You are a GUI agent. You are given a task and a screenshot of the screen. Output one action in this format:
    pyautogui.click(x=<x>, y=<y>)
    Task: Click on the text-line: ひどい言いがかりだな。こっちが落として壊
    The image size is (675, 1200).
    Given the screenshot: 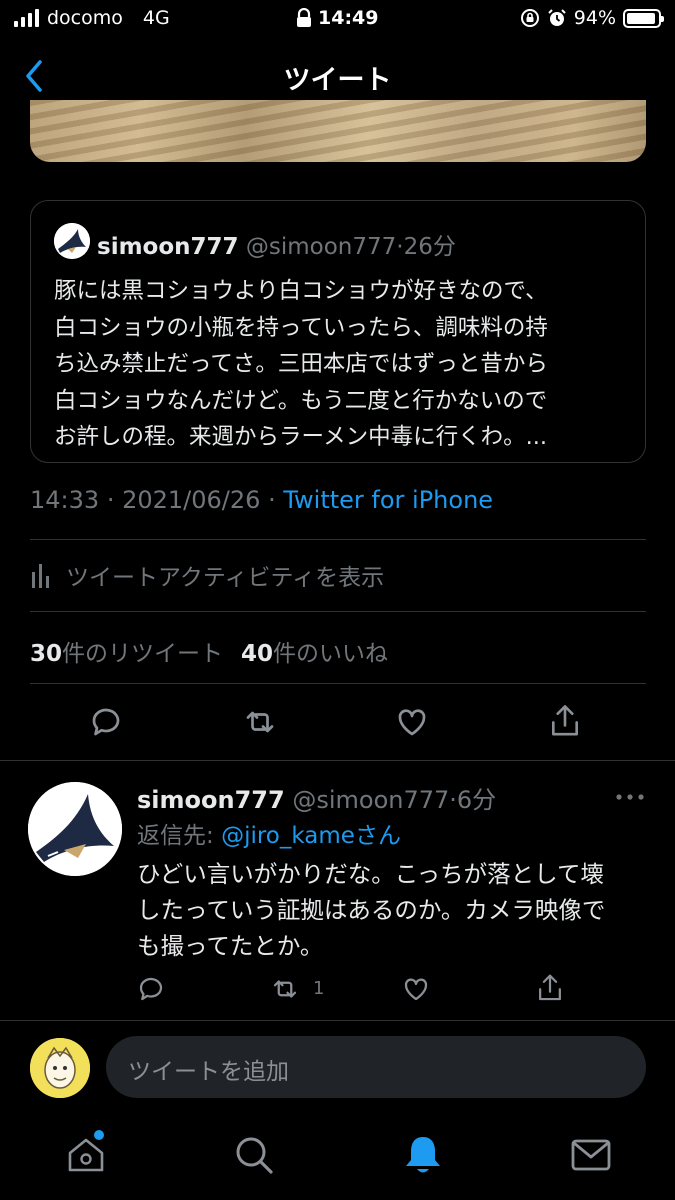 What is the action you would take?
    pyautogui.click(x=370, y=874)
    